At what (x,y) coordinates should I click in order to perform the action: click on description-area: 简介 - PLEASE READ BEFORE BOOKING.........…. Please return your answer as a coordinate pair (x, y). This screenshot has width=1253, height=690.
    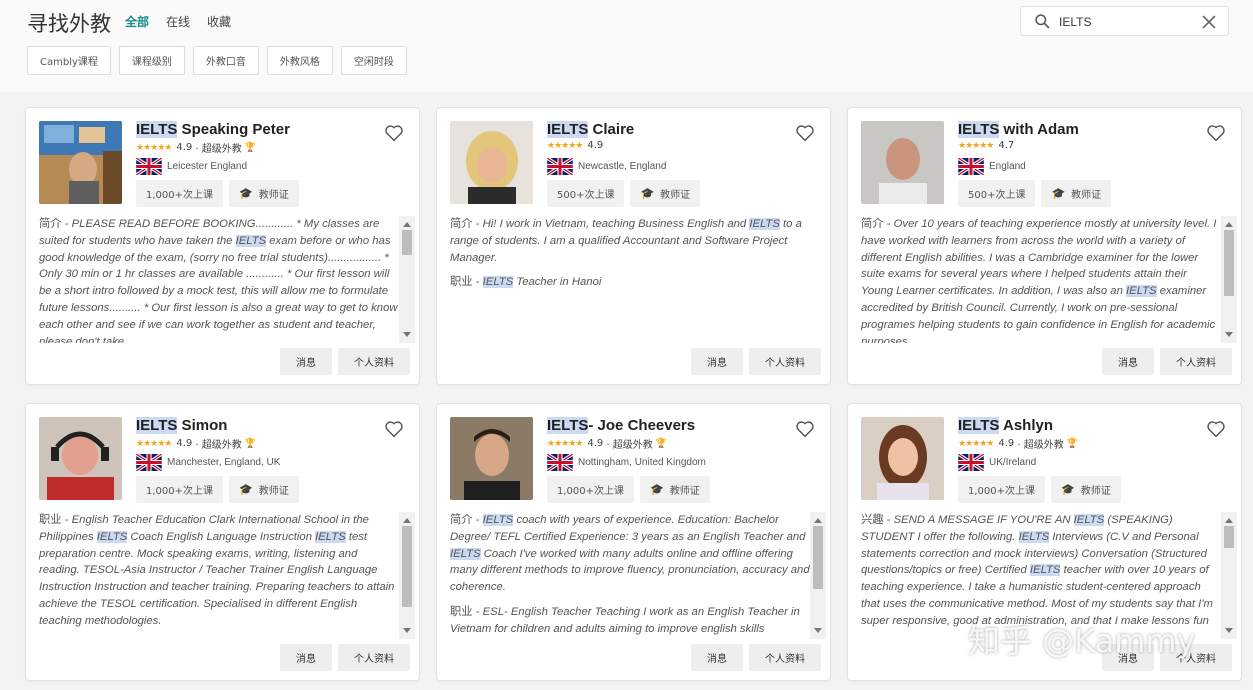
    Looking at the image, I should click on (228, 279).